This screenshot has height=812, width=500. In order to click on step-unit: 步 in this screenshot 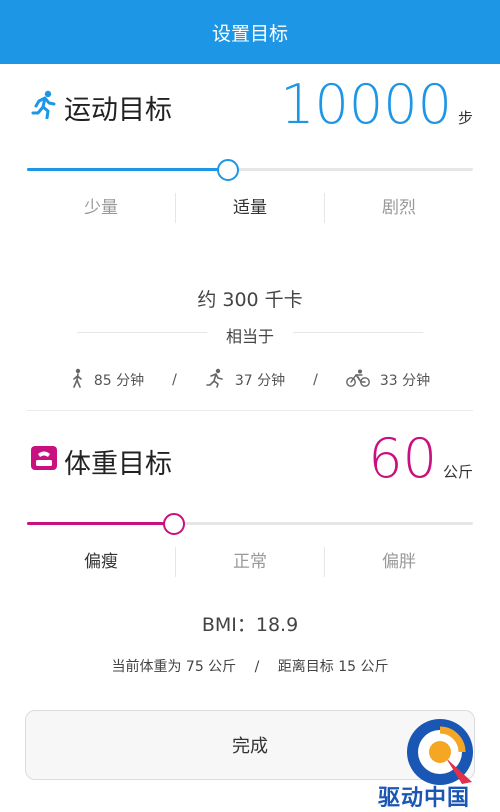, I will do `click(465, 118)`.